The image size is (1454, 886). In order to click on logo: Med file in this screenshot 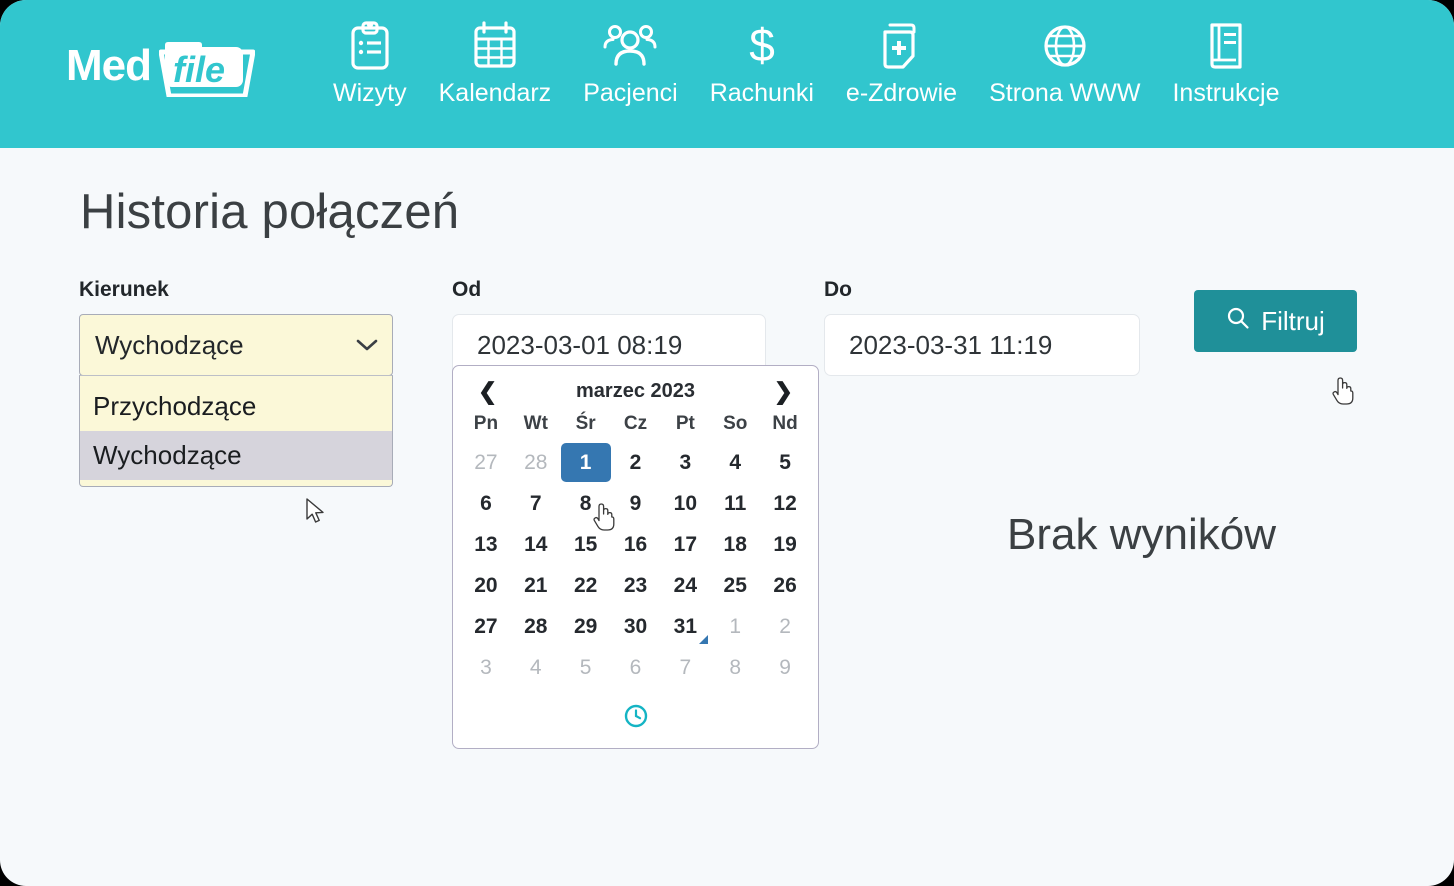, I will do `click(160, 66)`.